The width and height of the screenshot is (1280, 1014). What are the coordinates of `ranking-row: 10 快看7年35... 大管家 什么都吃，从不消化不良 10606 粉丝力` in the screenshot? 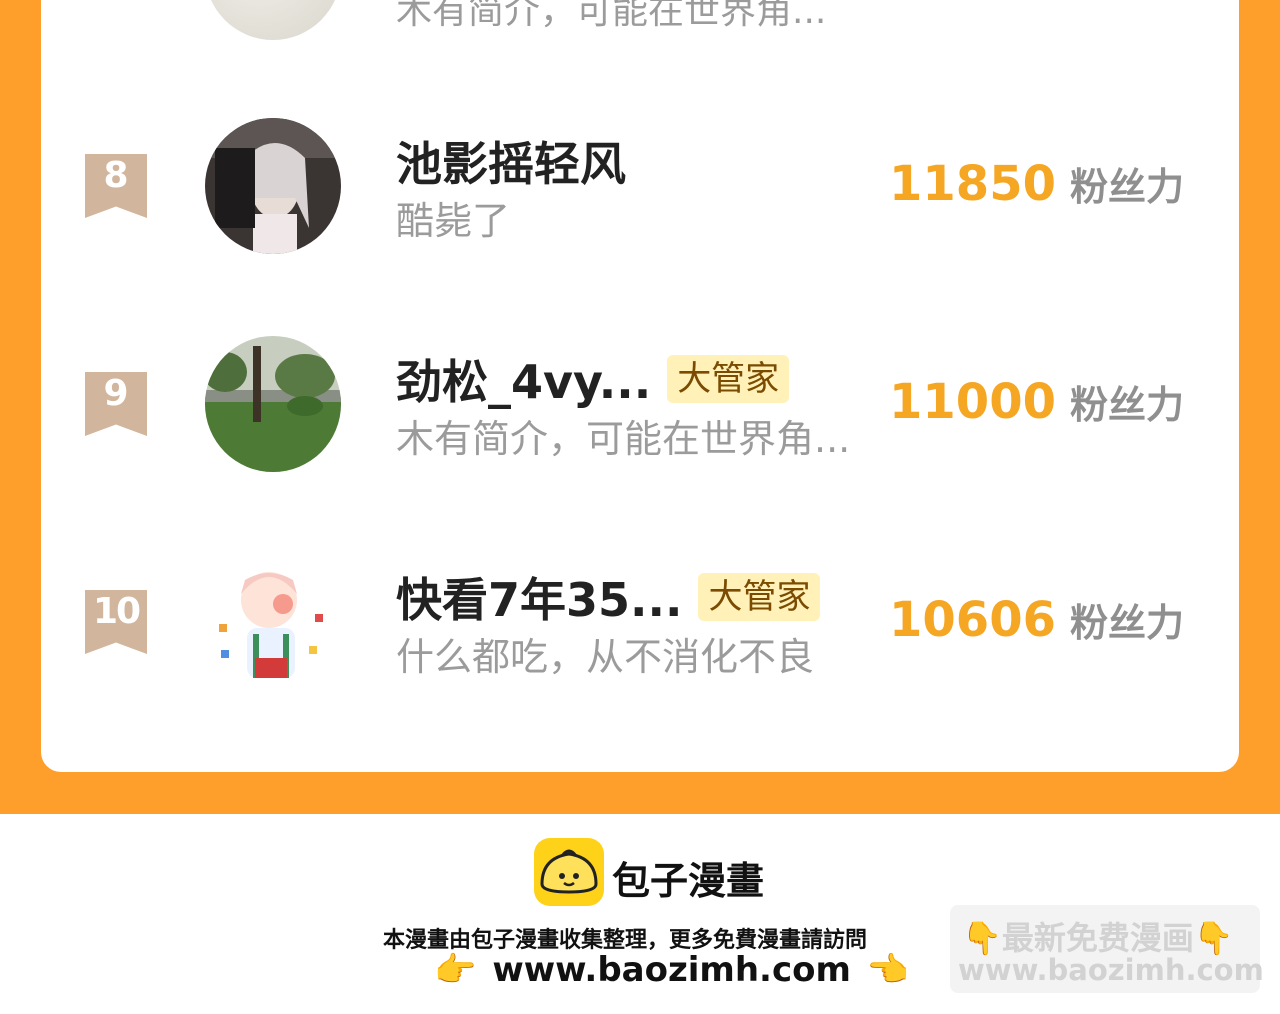 It's located at (640, 634).